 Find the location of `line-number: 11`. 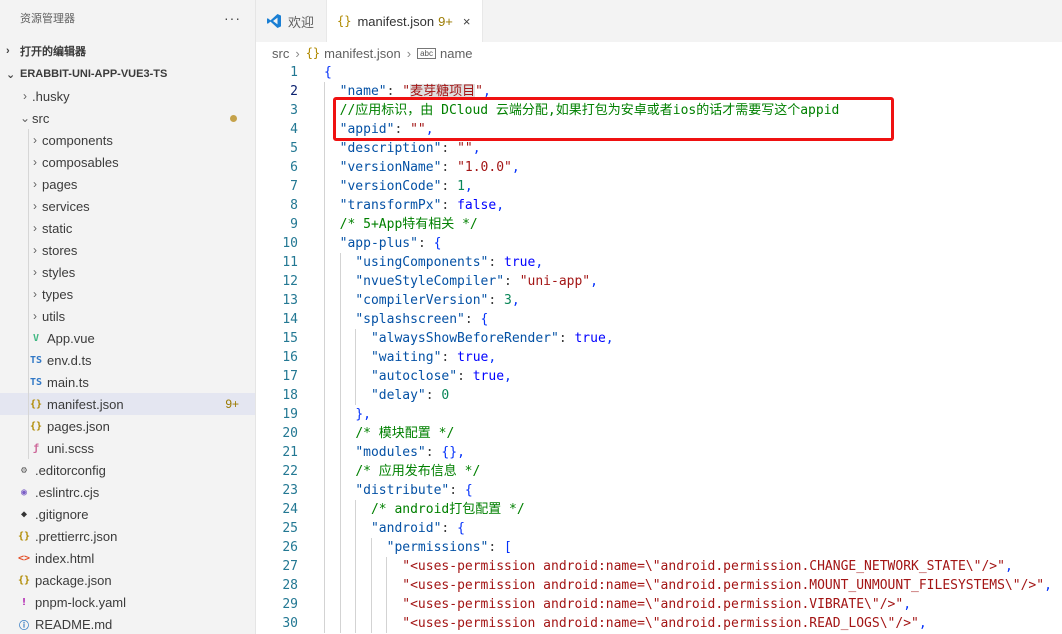

line-number: 11 is located at coordinates (290, 262).